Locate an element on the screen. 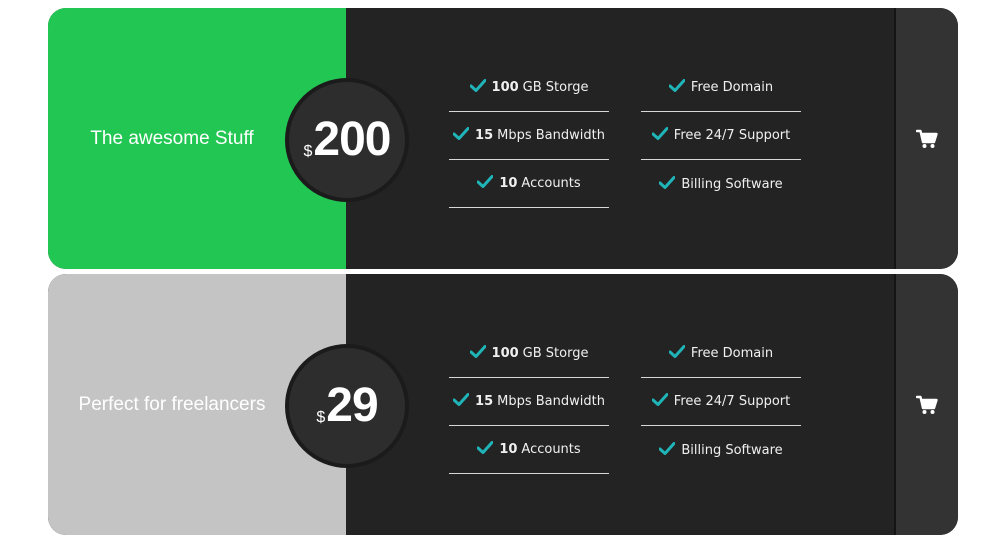 This screenshot has width=994, height=537. price-badge: $ 29 is located at coordinates (347, 406).